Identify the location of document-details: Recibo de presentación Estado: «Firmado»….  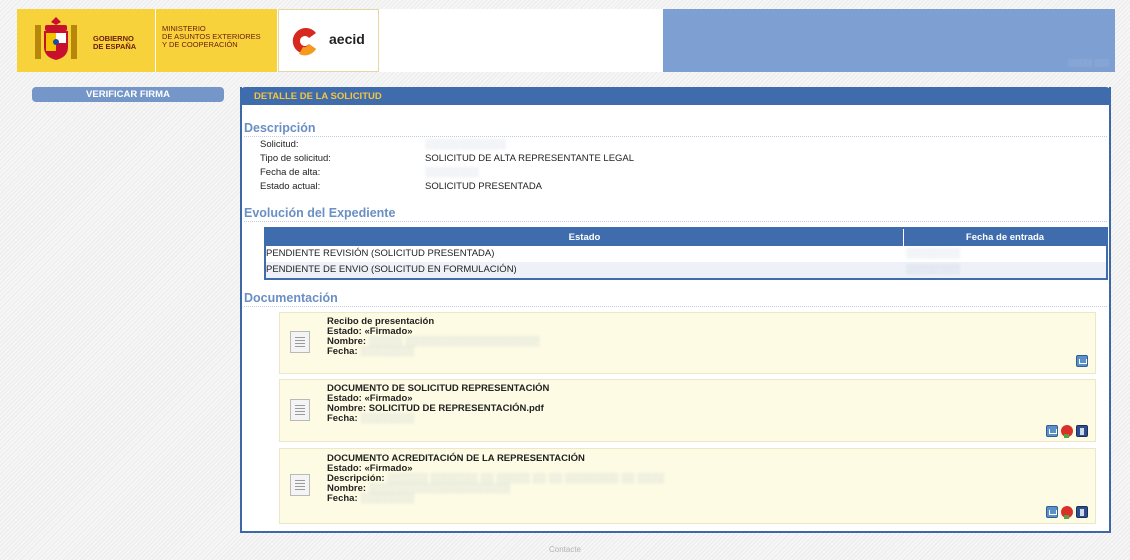
(433, 337).